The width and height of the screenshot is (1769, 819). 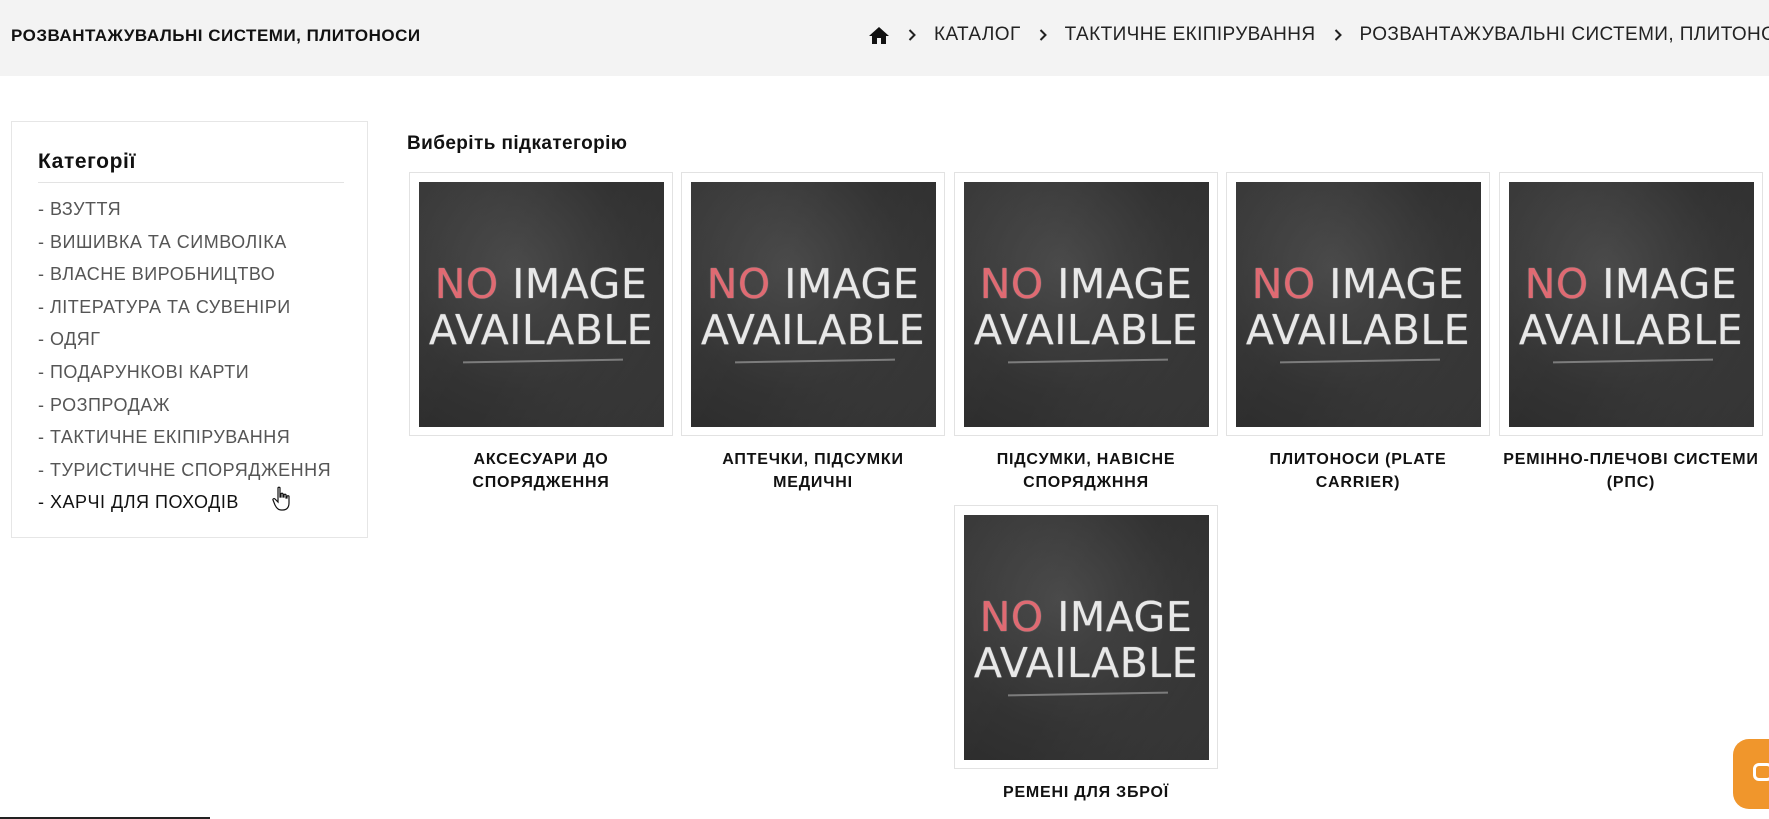 What do you see at coordinates (1751, 774) in the screenshot?
I see `chat-button` at bounding box center [1751, 774].